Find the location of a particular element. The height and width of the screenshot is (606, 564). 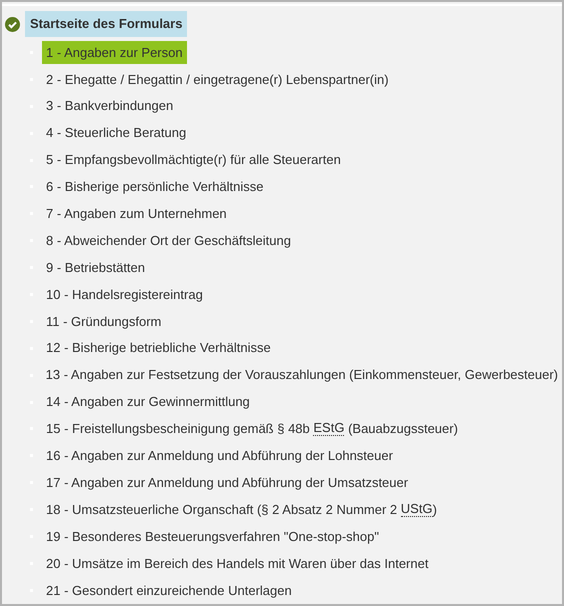

form-section-link: 14 - Angaben zur Gewinnermittlung is located at coordinates (148, 402).